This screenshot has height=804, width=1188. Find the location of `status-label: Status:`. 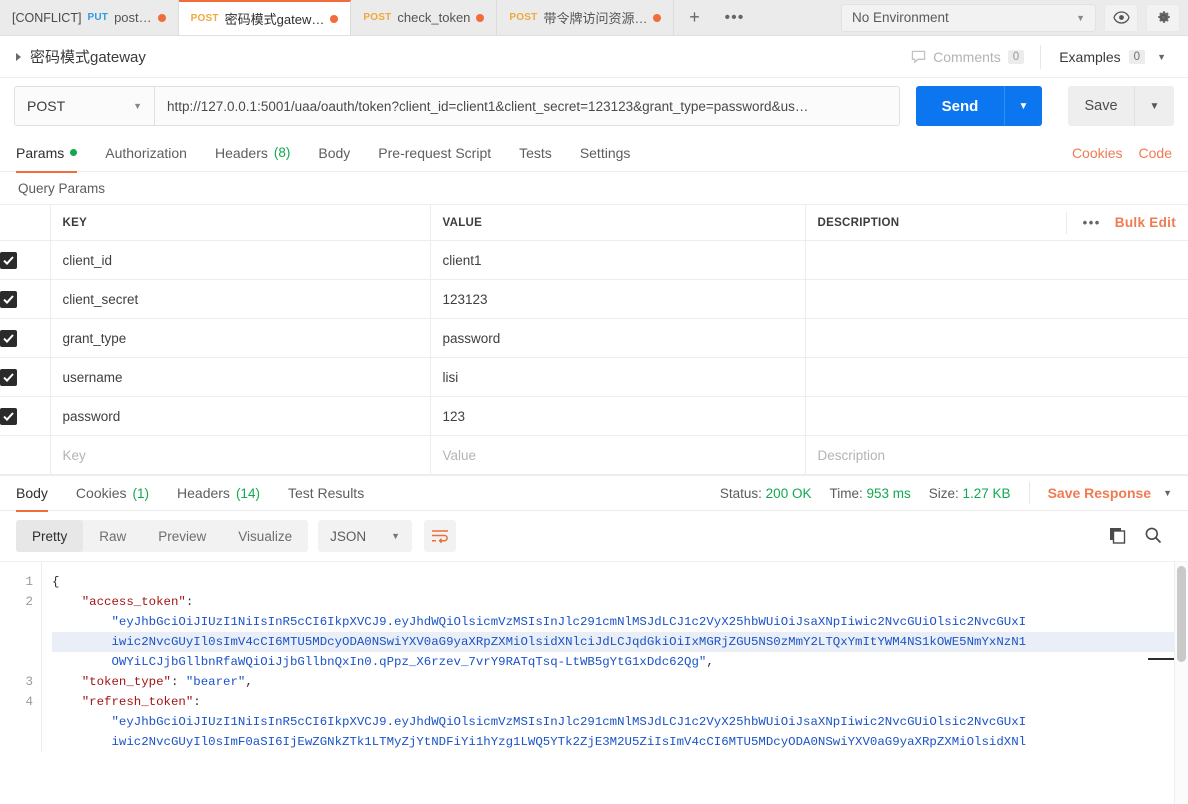

status-label: Status: is located at coordinates (740, 493).